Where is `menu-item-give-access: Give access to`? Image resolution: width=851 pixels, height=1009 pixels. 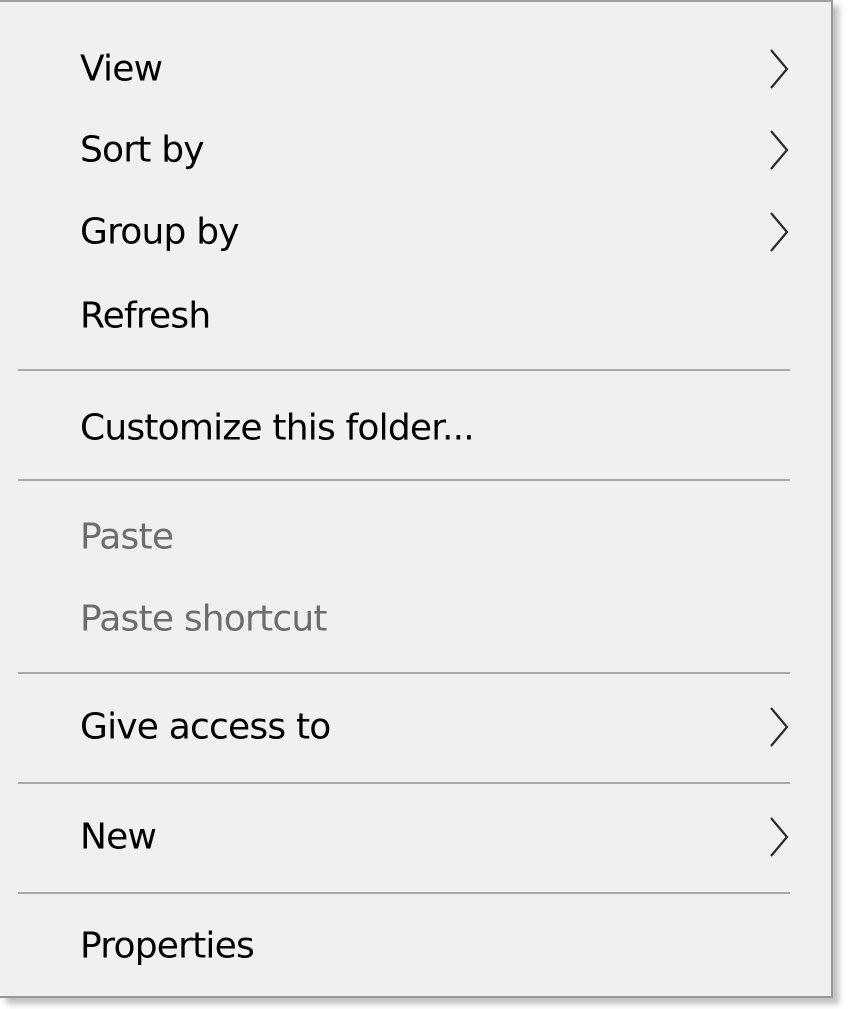 menu-item-give-access: Give access to is located at coordinates (415, 727).